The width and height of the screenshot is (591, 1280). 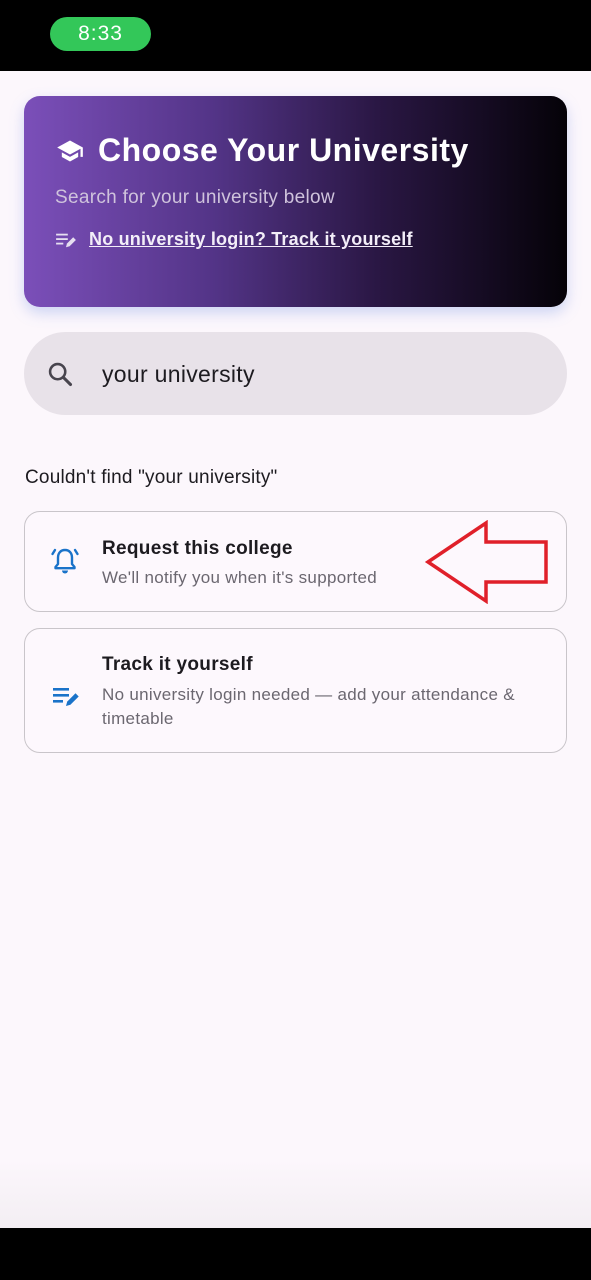 I want to click on search-bar, so click(x=295, y=373).